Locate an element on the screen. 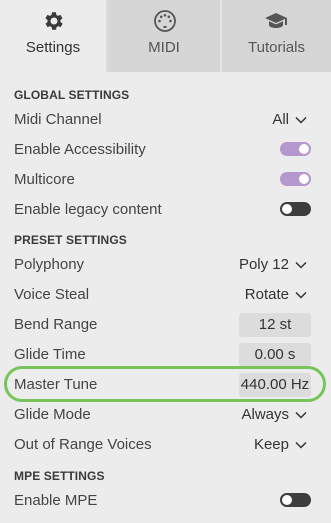 This screenshot has height=523, width=331. multicore-toggle is located at coordinates (295, 179).